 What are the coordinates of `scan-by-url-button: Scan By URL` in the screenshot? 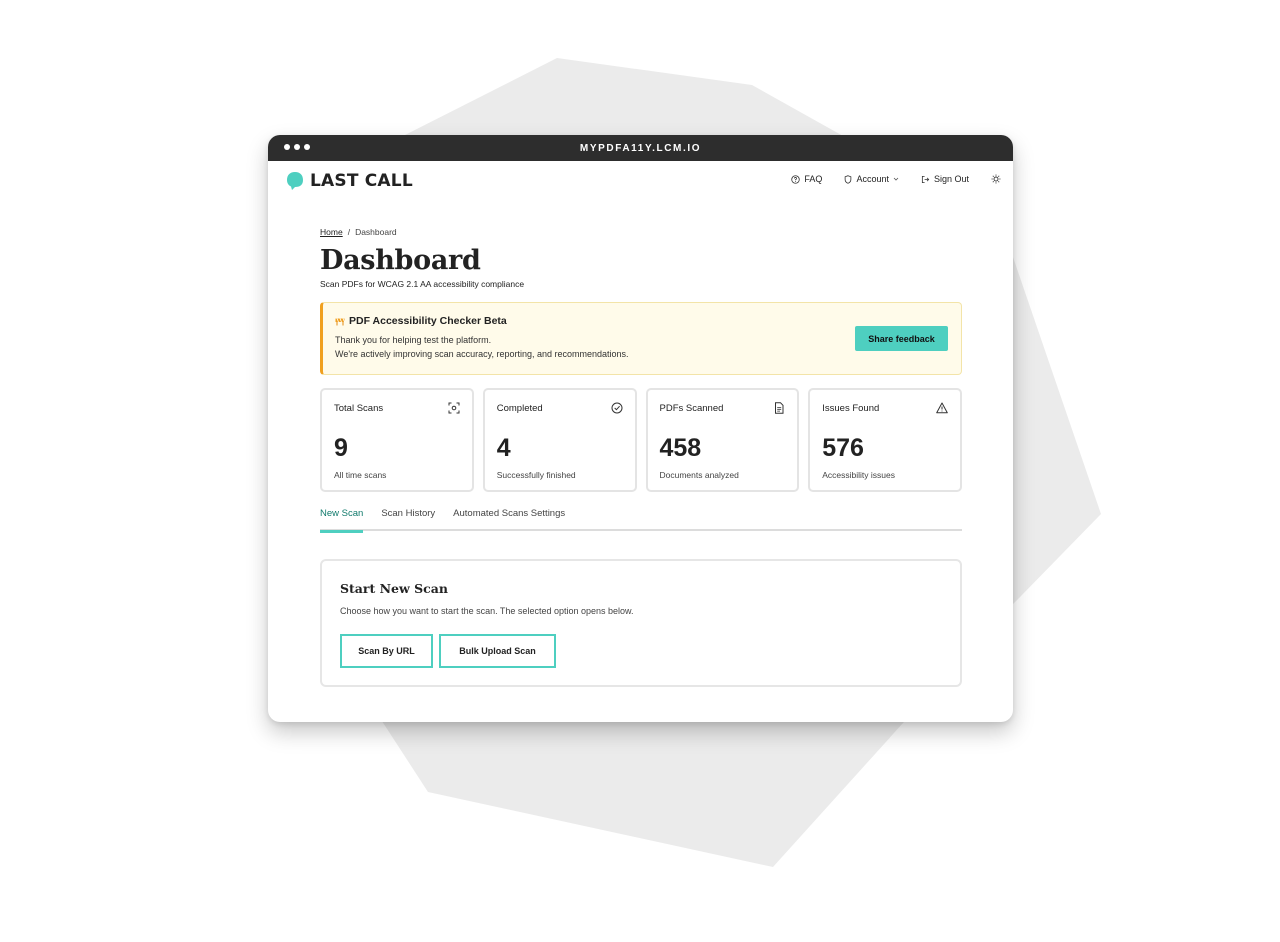 It's located at (386, 651).